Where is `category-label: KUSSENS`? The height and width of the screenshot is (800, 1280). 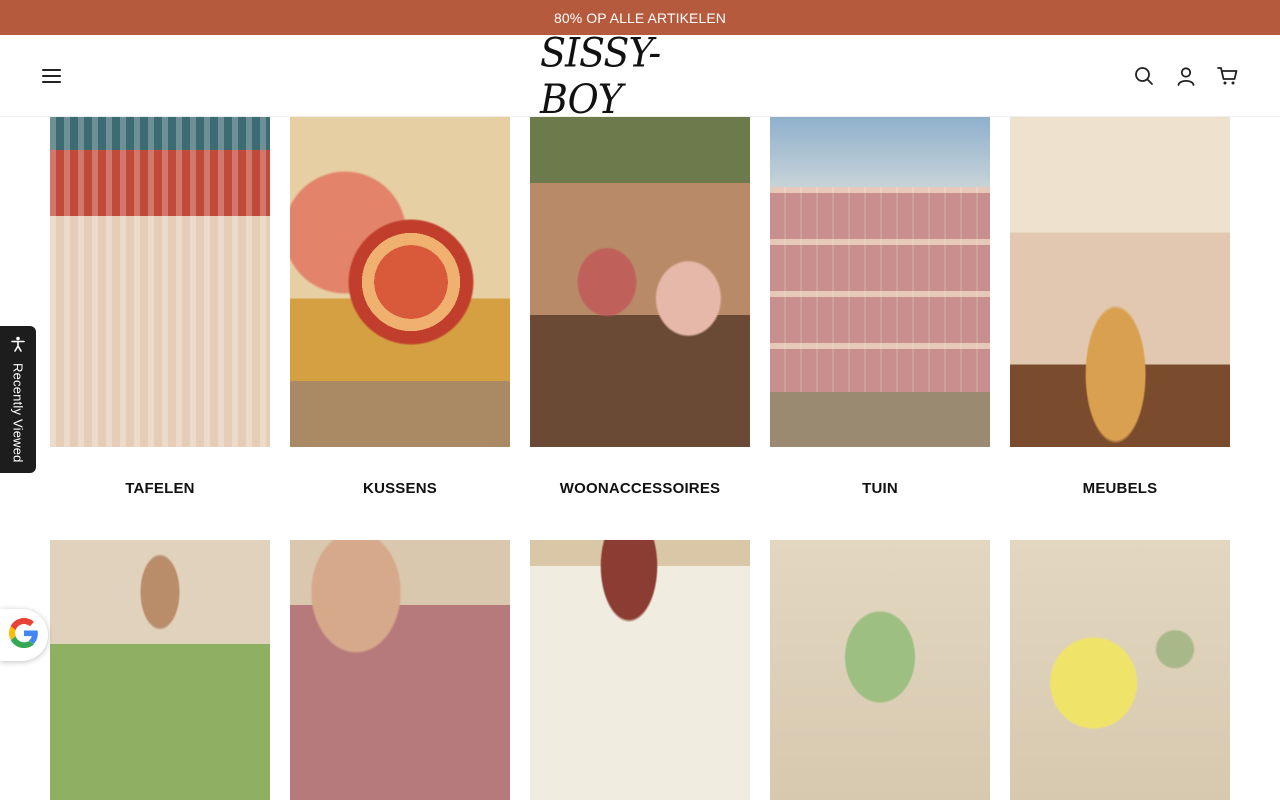
category-label: KUSSENS is located at coordinates (400, 488).